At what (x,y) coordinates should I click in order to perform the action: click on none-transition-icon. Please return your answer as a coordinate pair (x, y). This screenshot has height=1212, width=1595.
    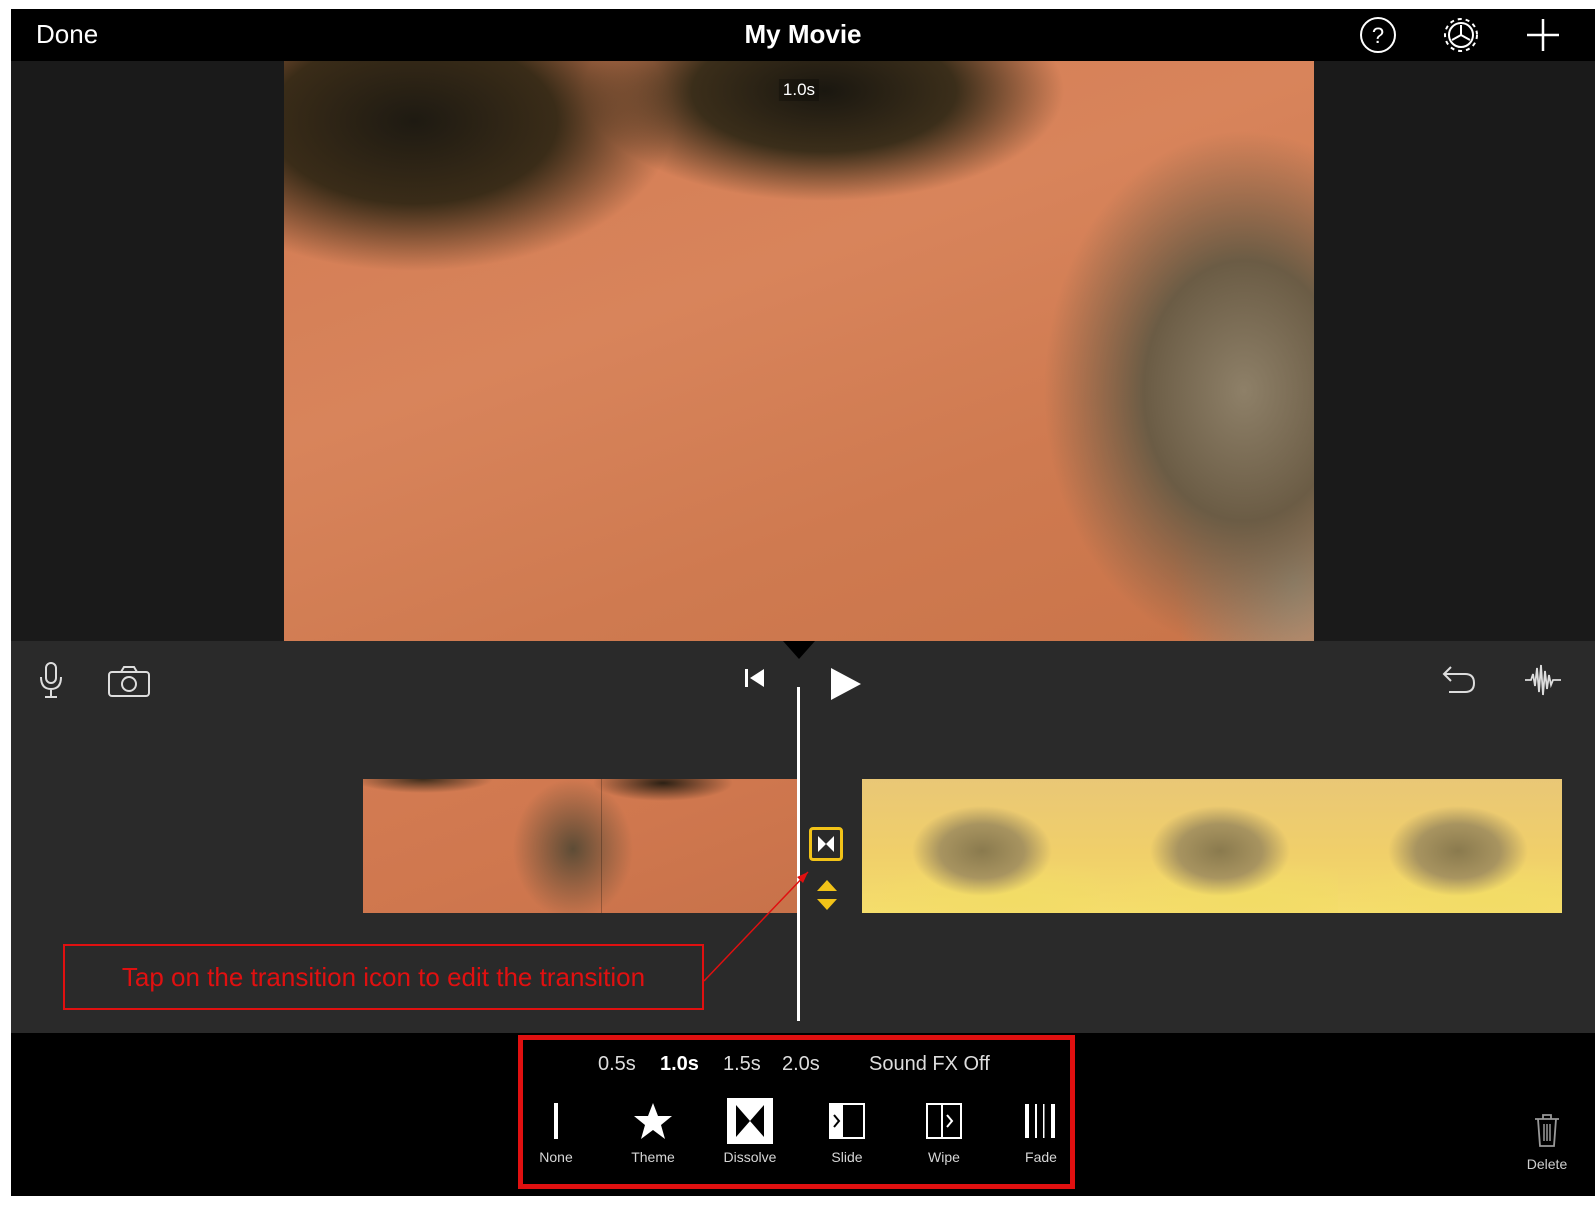
    Looking at the image, I should click on (556, 1121).